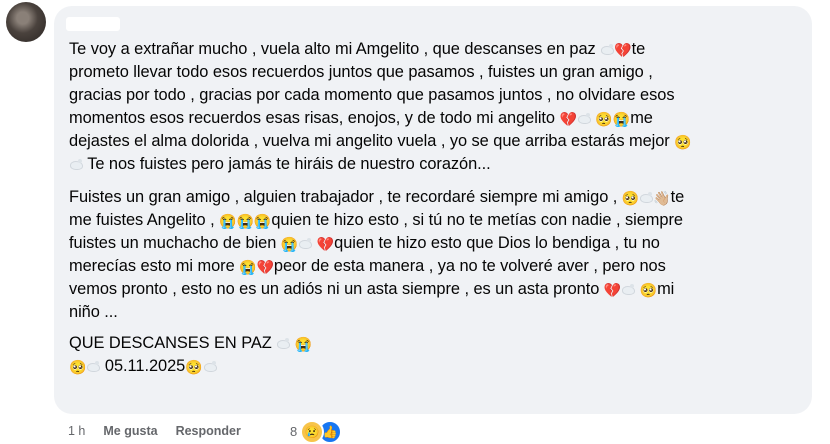 The image size is (830, 444). What do you see at coordinates (143, 366) in the screenshot?
I see `comment-text-run: 05.11.2025` at bounding box center [143, 366].